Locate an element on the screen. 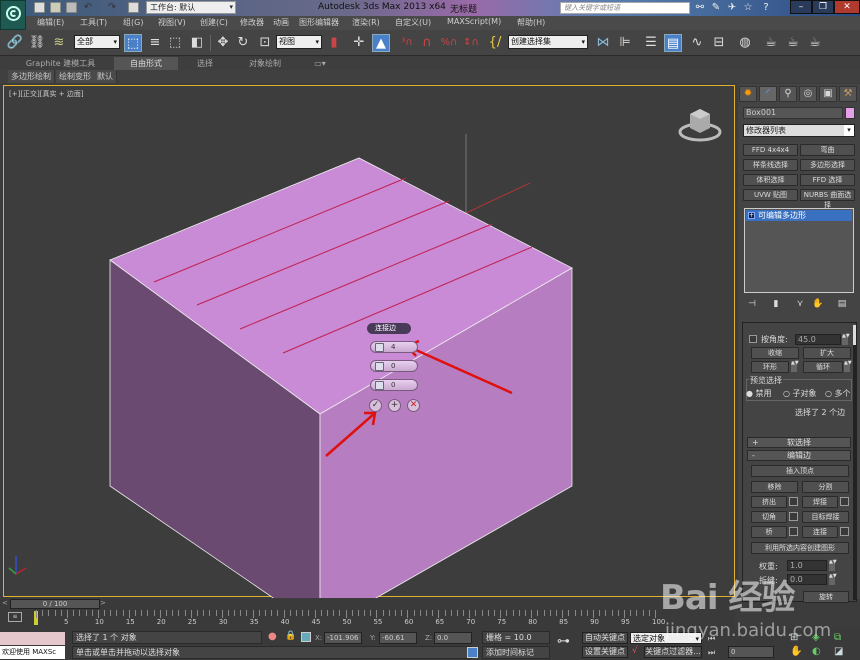  keyboard-shortcut-override-icon: ▲ is located at coordinates (381, 43).